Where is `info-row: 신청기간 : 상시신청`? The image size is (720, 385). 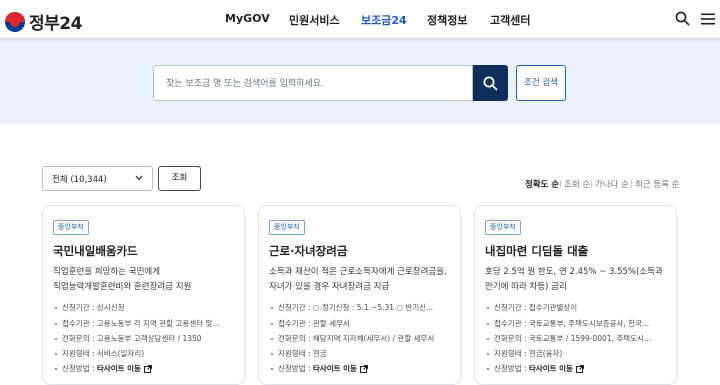 info-row: 신청기간 : 상시신청 is located at coordinates (147, 307).